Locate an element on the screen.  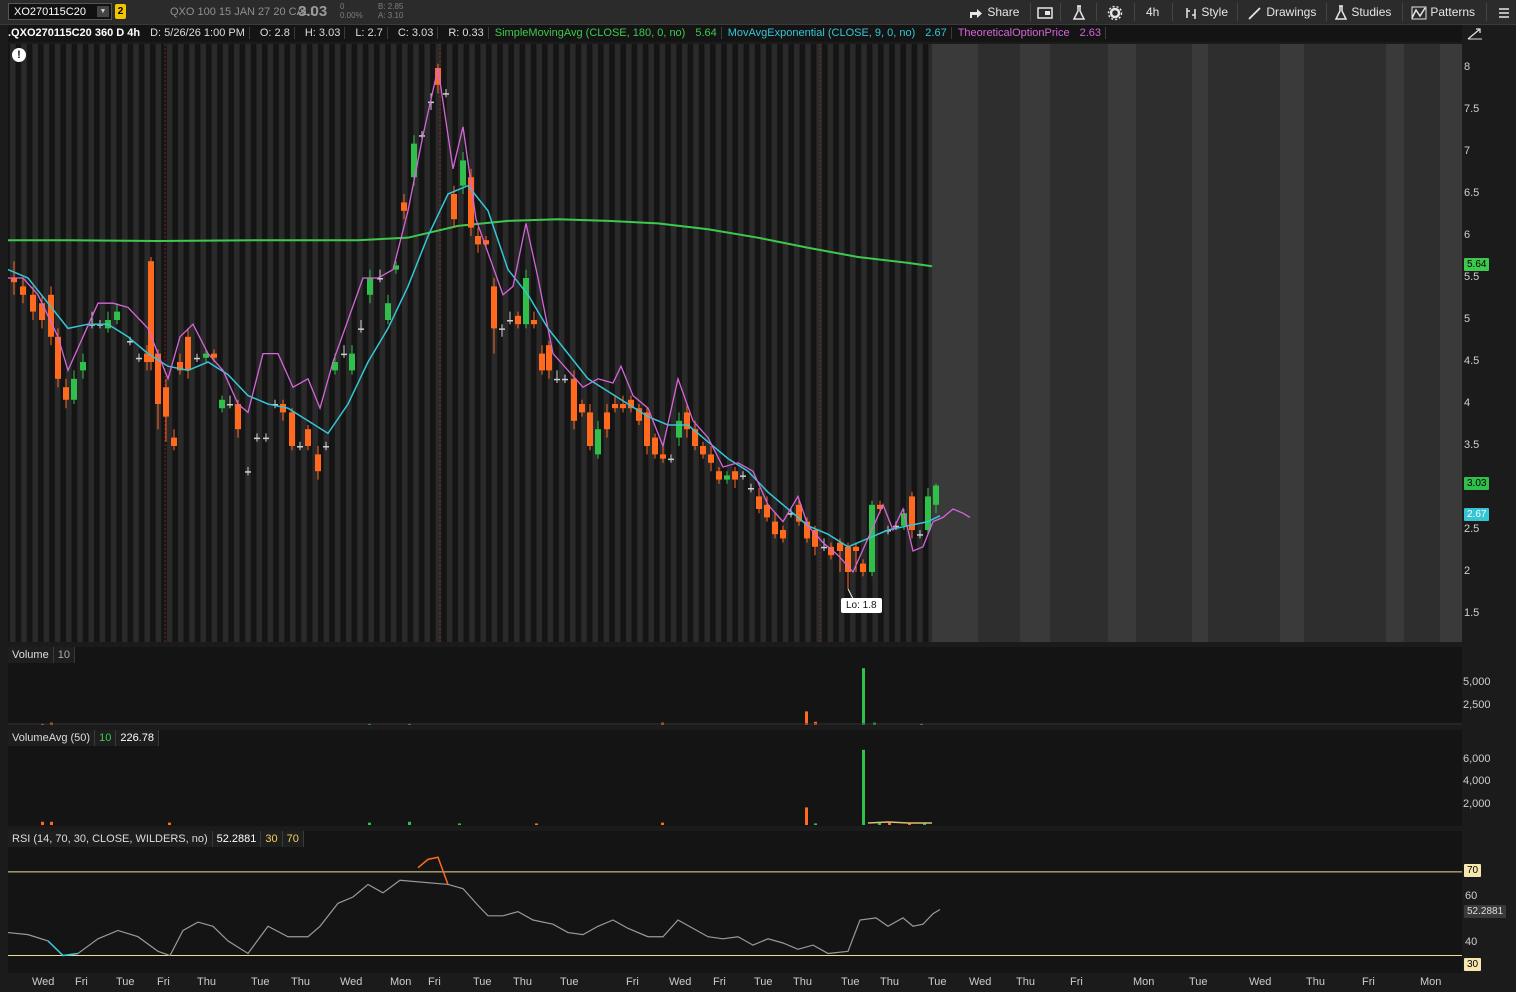
rsi-overbought-segment is located at coordinates (433, 870).